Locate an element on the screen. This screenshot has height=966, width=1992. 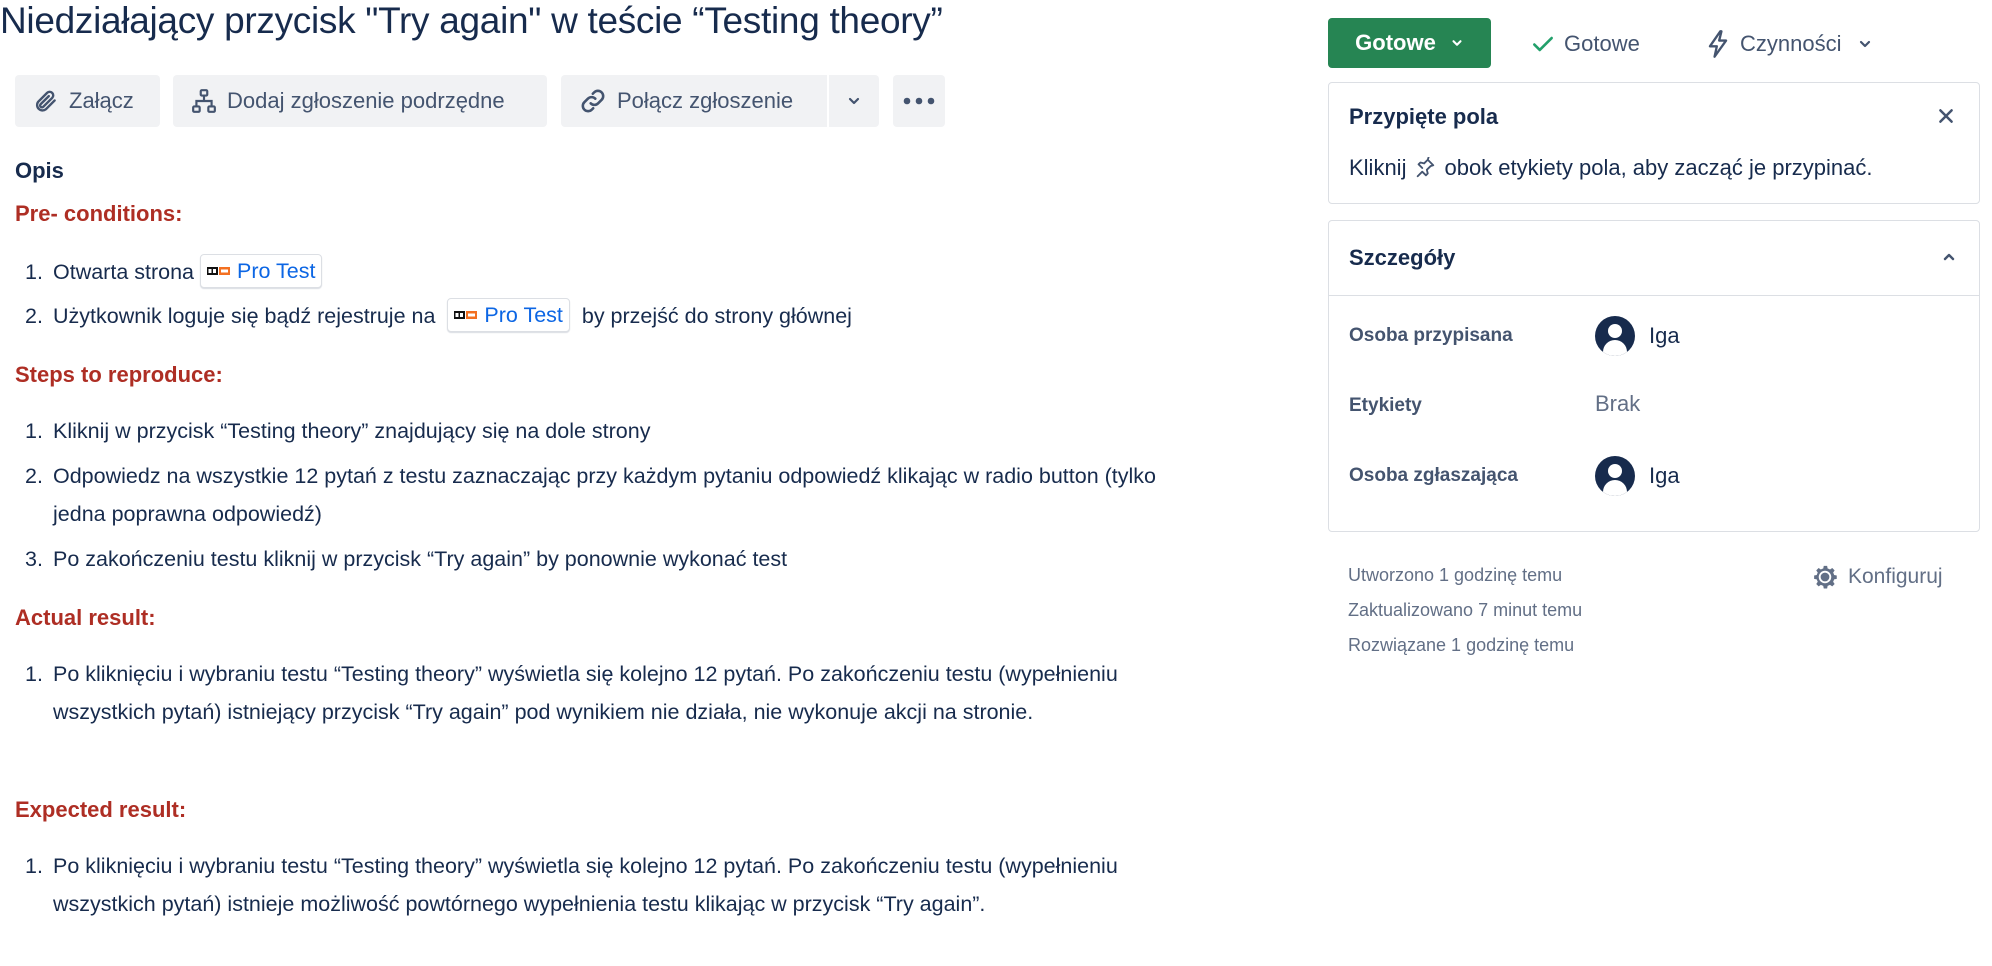
steps-heading: Steps to reproduce: is located at coordinates (119, 374).